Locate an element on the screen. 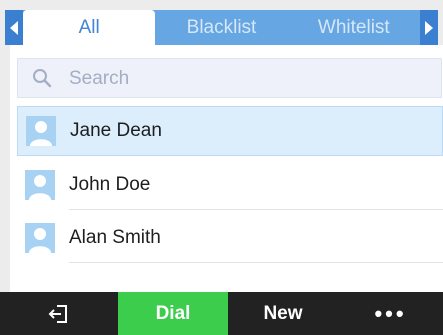 The image size is (443, 335). dial-button: Dial is located at coordinates (173, 313).